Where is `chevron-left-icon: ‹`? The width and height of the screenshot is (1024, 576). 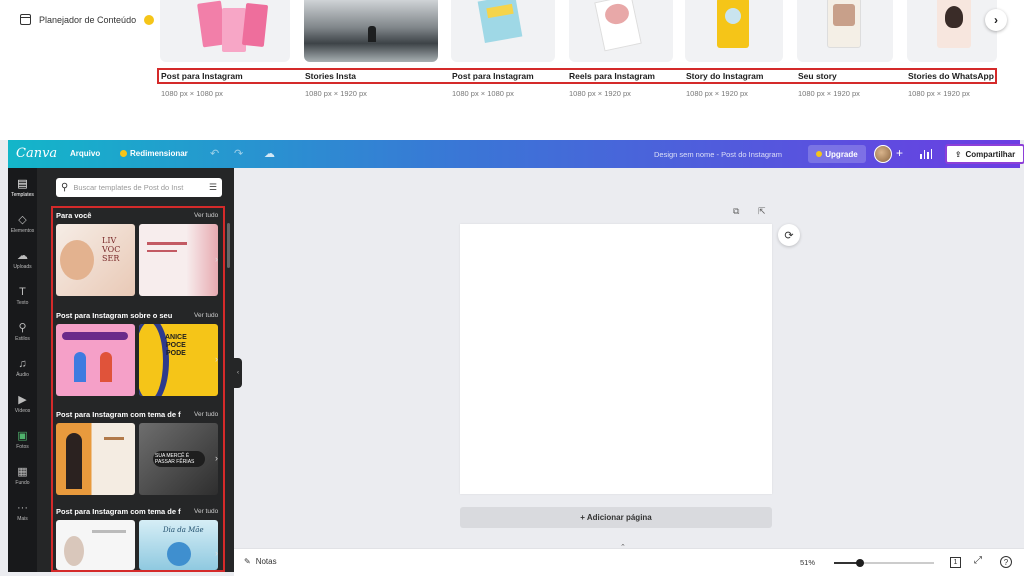
chevron-left-icon: ‹ is located at coordinates (238, 373).